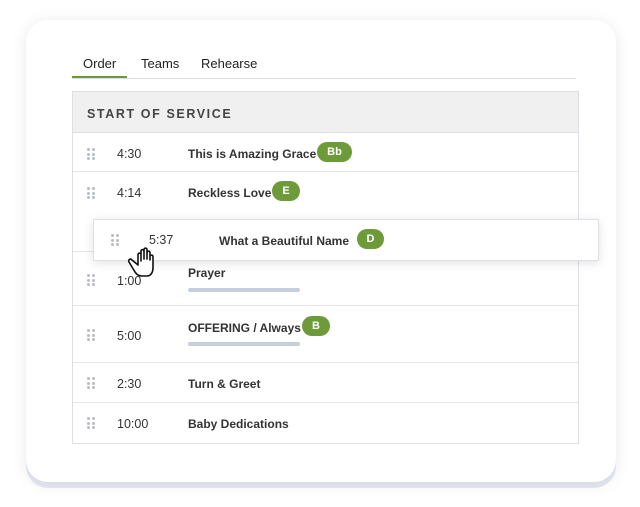 The width and height of the screenshot is (640, 507). I want to click on table-row: 5:00 OFFERING / Always B, so click(325, 334).